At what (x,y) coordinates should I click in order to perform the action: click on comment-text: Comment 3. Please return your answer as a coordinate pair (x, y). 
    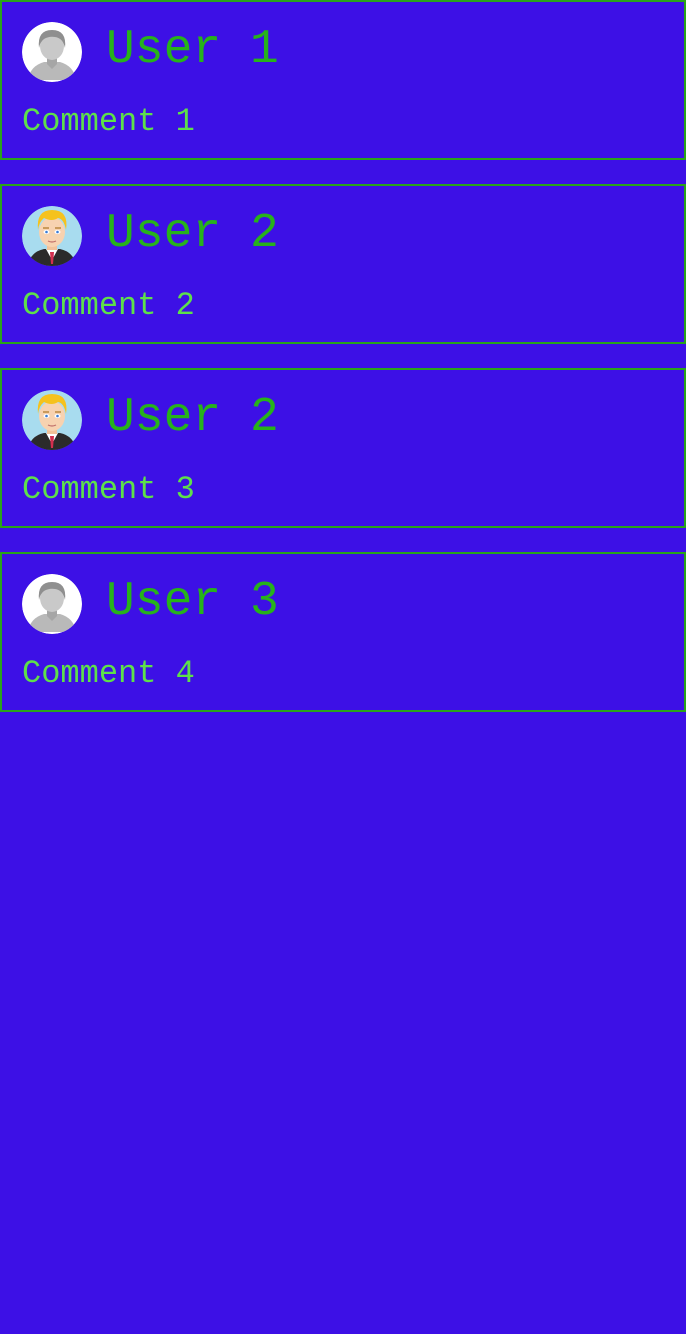
    Looking at the image, I should click on (108, 489).